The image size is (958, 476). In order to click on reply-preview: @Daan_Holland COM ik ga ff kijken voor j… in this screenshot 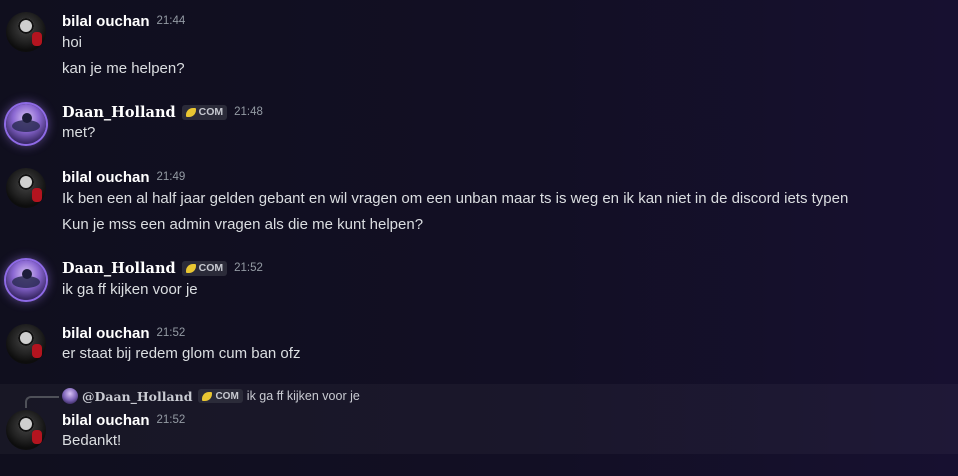, I will do `click(211, 396)`.